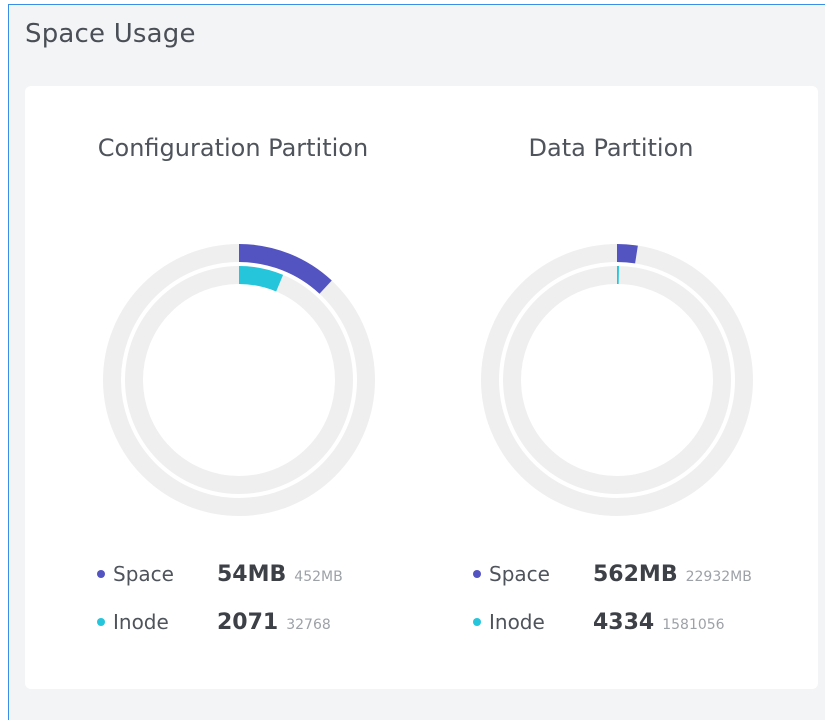 The image size is (827, 720). What do you see at coordinates (318, 577) in the screenshot?
I see `legend-total-value: 452MB` at bounding box center [318, 577].